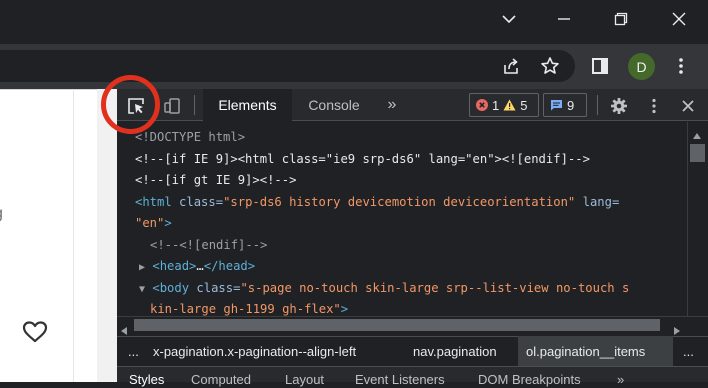 This screenshot has height=388, width=708. Describe the element at coordinates (5, 214) in the screenshot. I see `page-partial-text: g` at that location.